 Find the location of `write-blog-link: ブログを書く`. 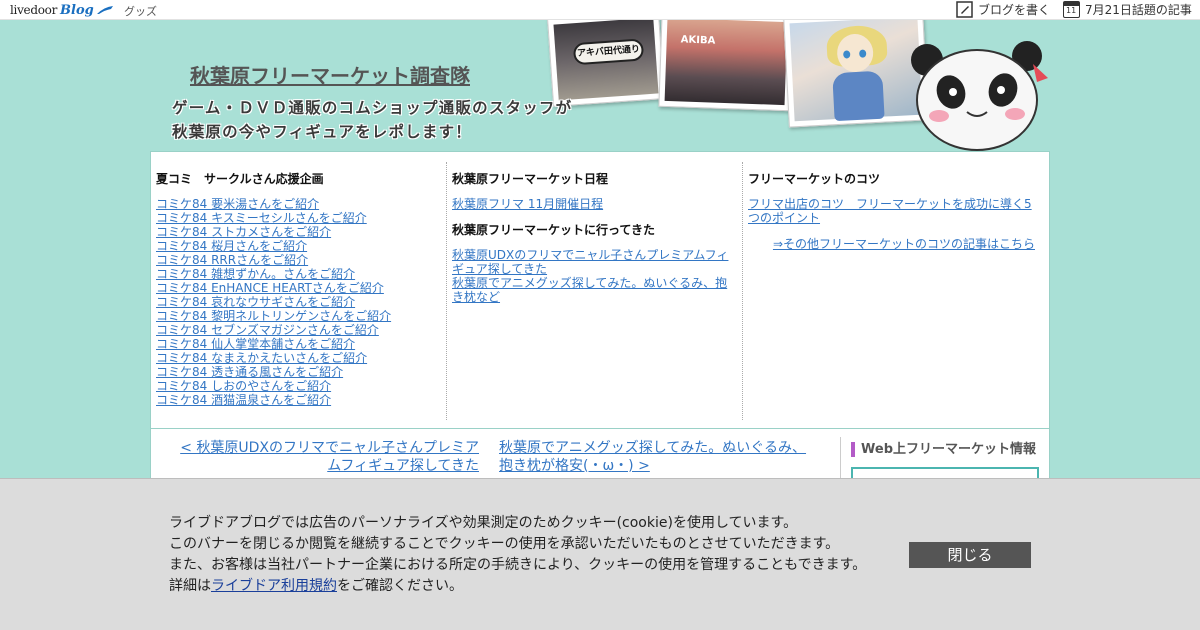

write-blog-link: ブログを書く is located at coordinates (1003, 9).